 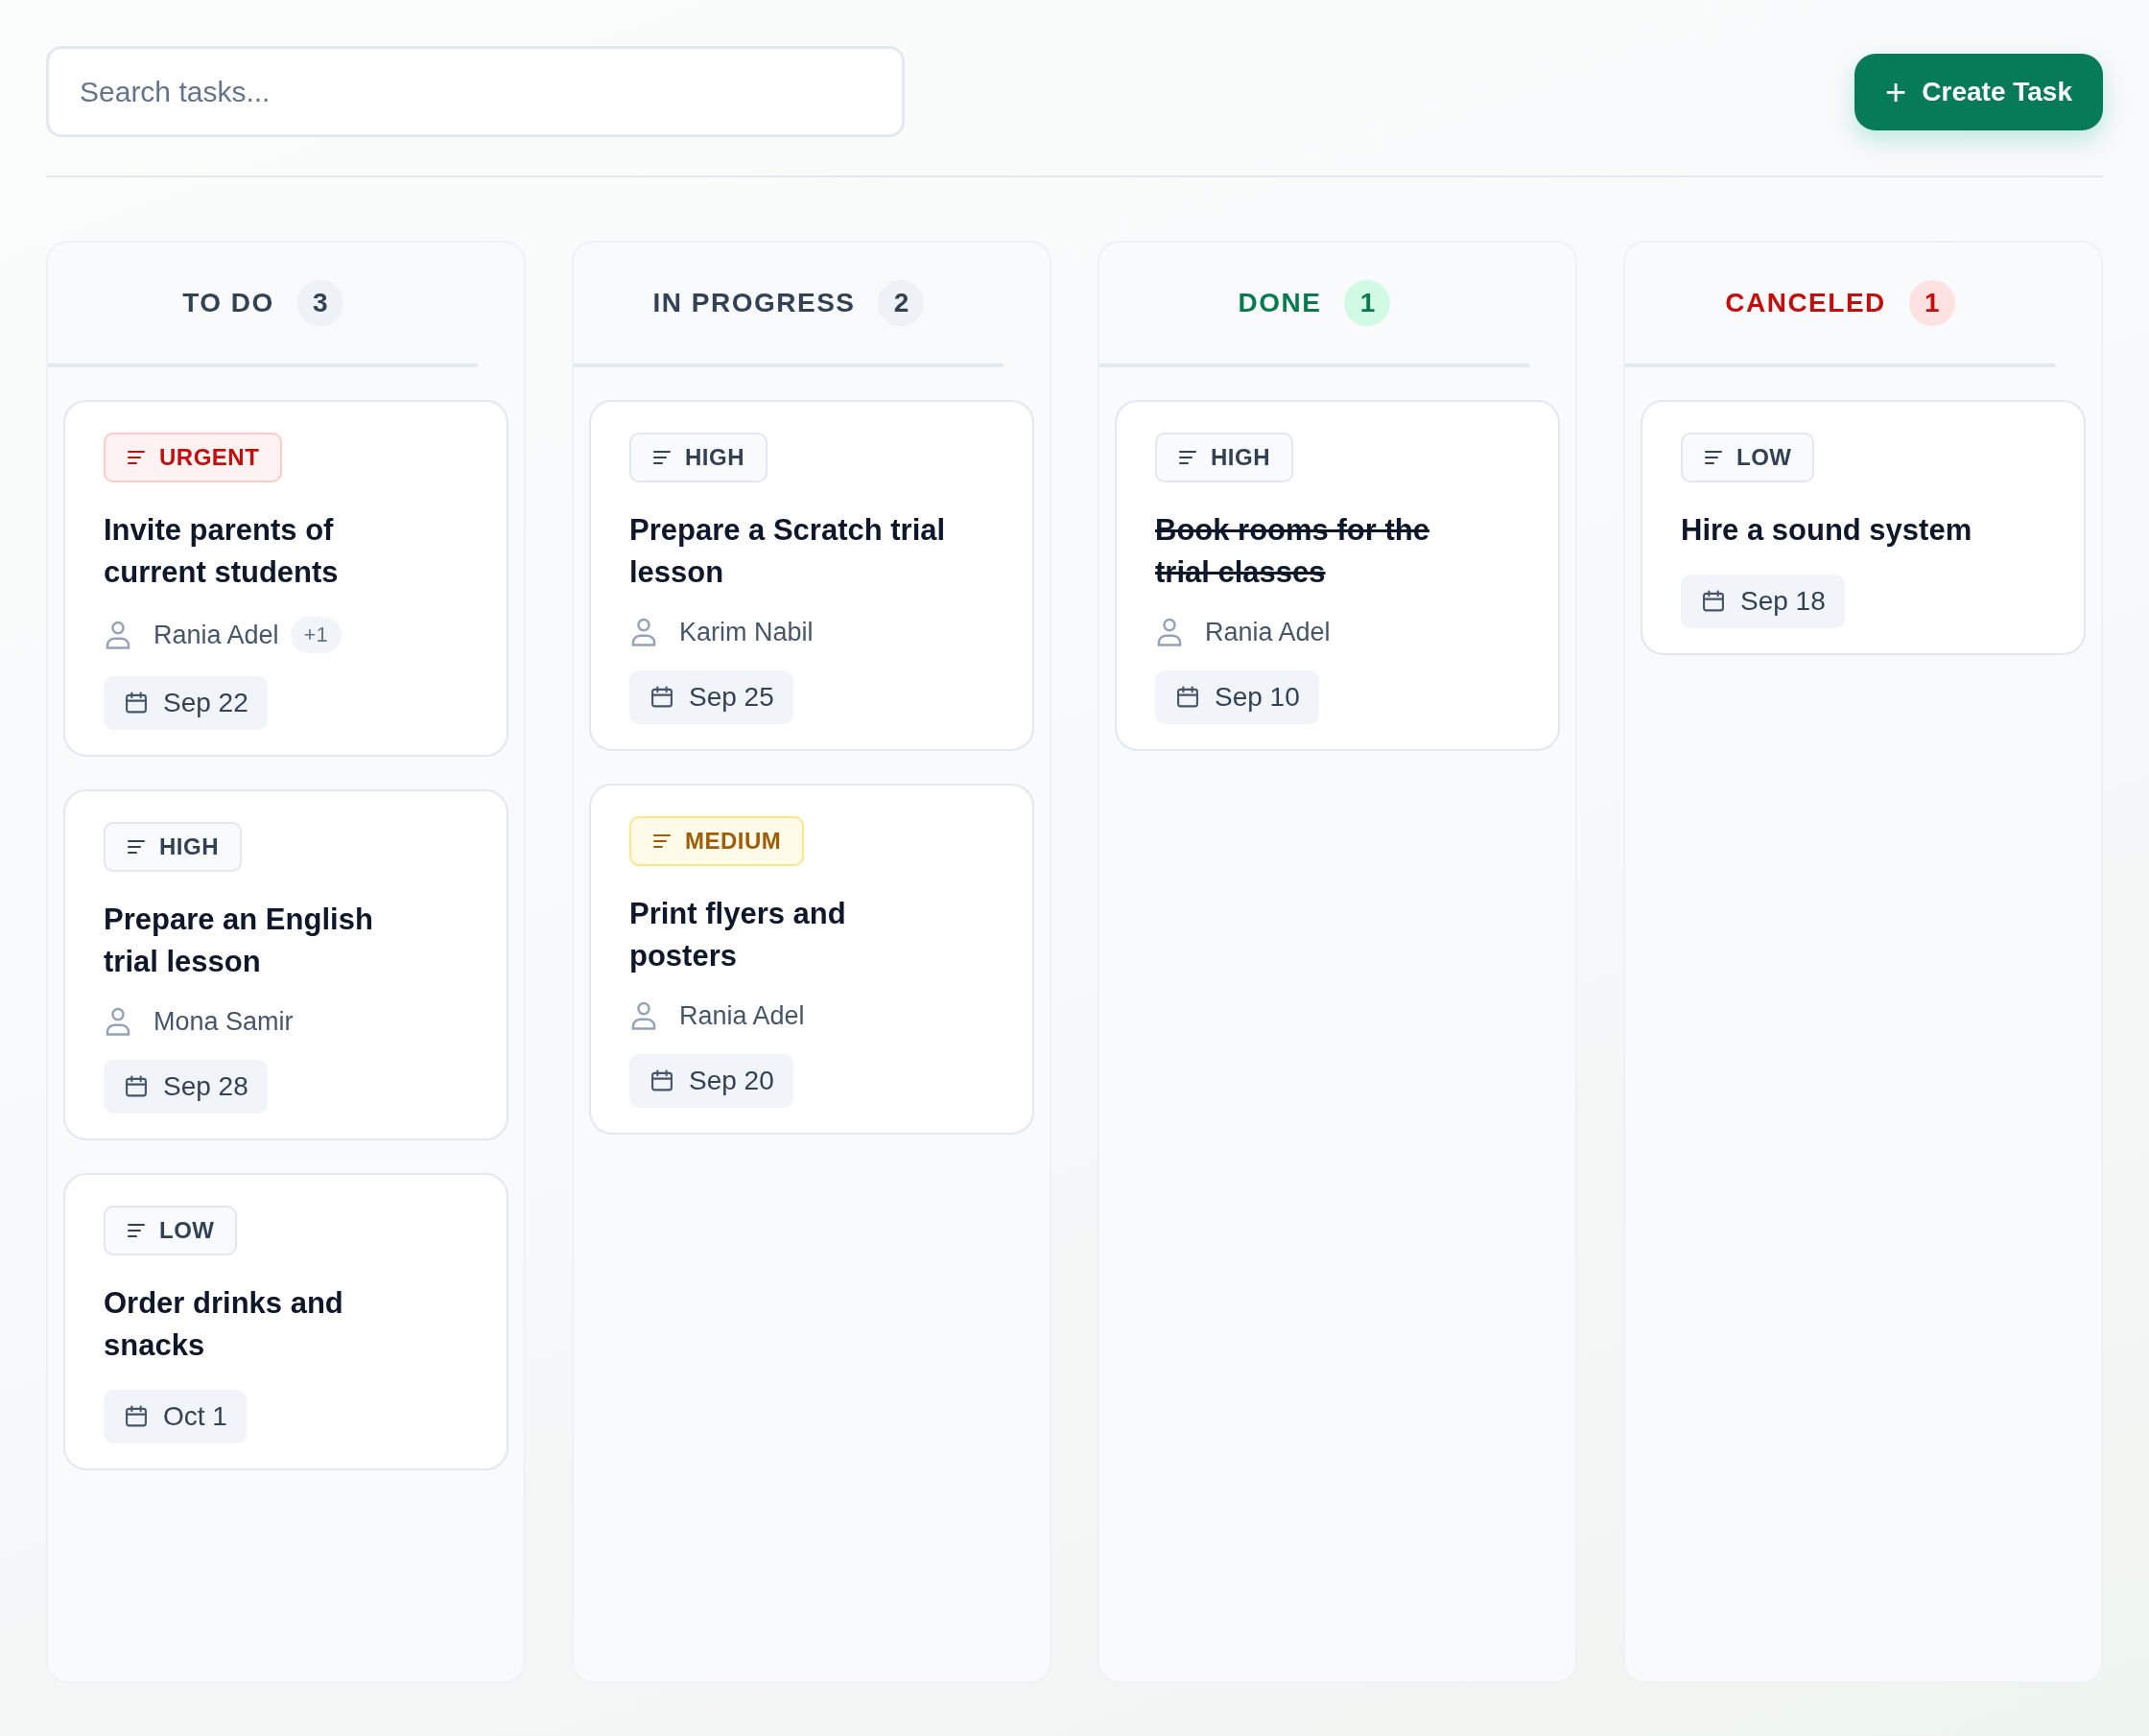 I want to click on column-title: CANCELED, so click(x=1805, y=303).